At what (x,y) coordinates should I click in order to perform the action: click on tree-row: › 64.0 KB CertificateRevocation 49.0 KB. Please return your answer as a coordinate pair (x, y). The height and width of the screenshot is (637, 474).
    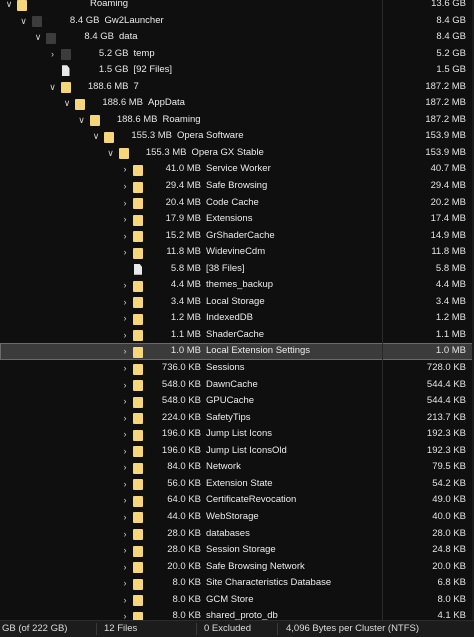
    Looking at the image, I should click on (237, 500).